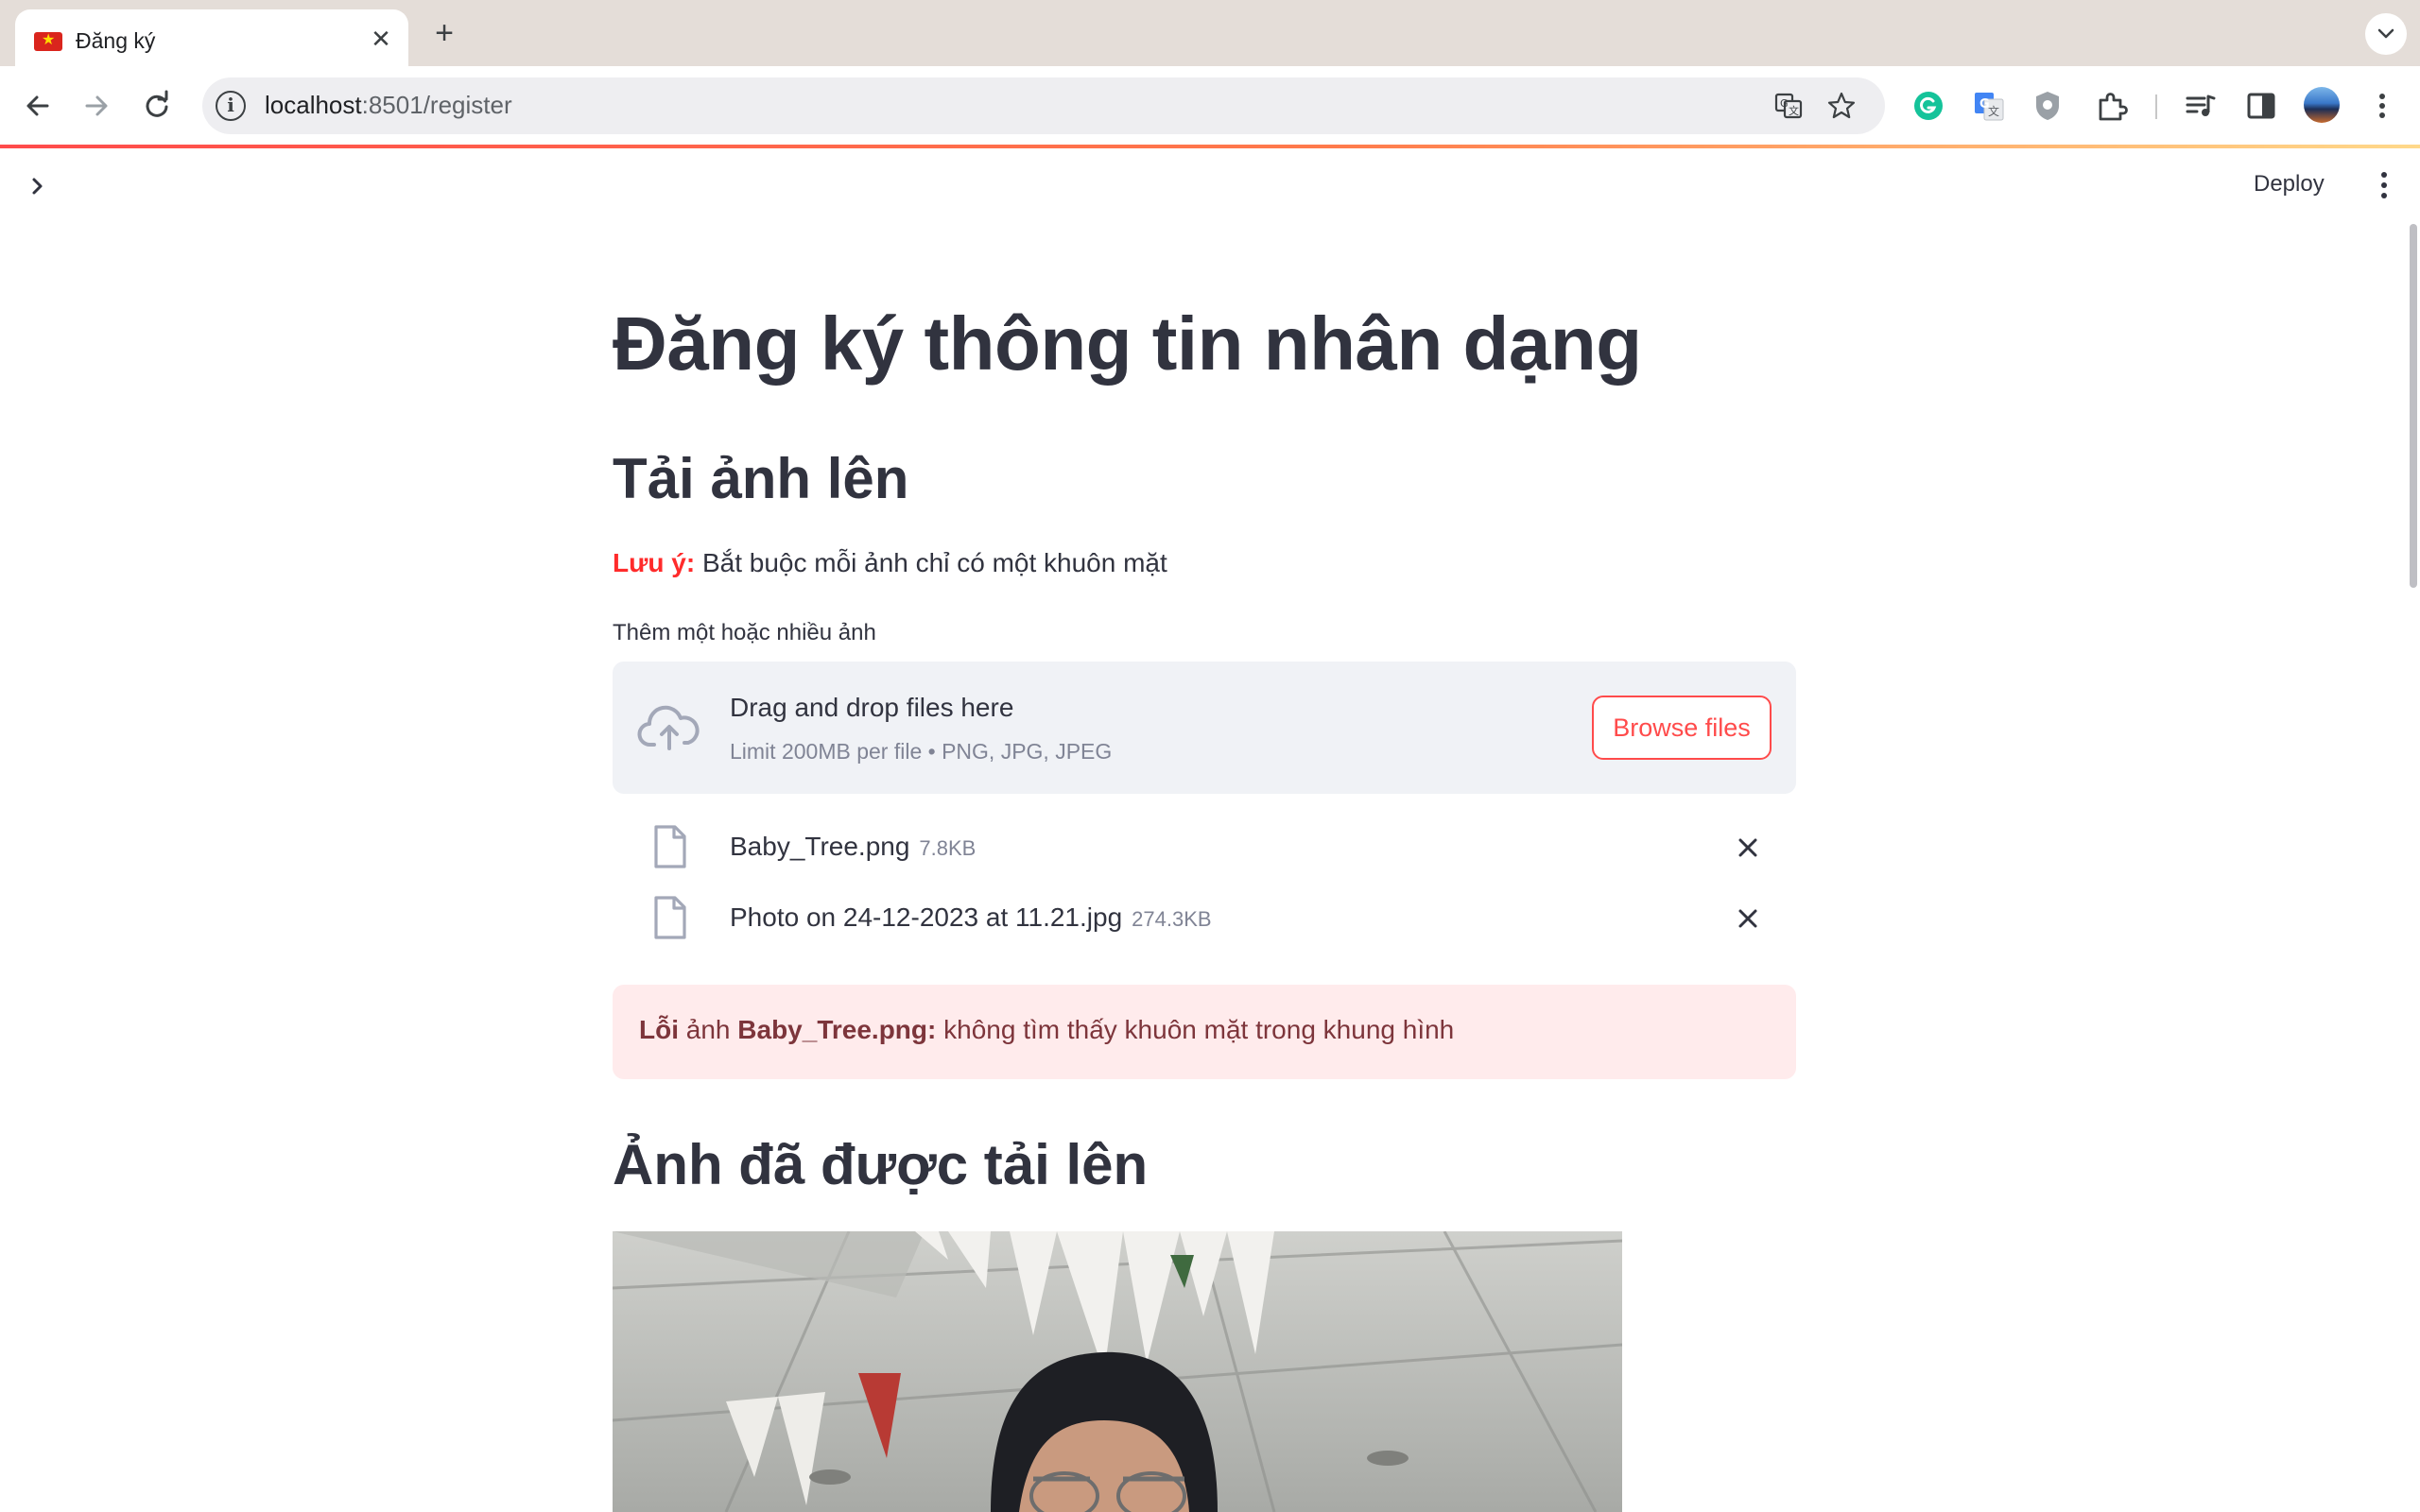  I want to click on file-size: 7.8KB, so click(948, 848).